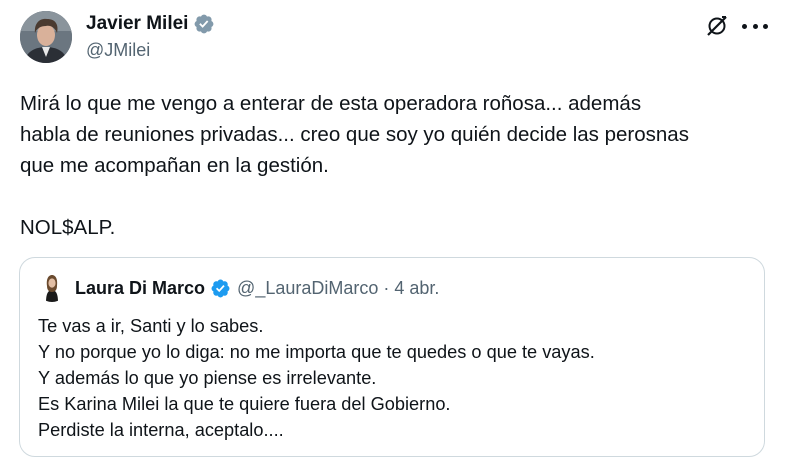 The image size is (790, 465). Describe the element at coordinates (140, 288) in the screenshot. I see `quoted-author-name: Laura Di Marco` at that location.